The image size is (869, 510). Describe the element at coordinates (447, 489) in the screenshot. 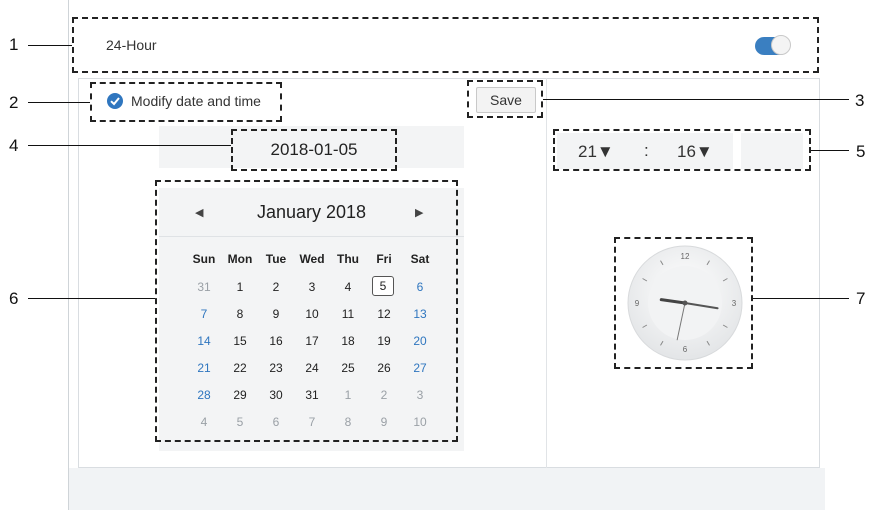

I see `footer-area` at that location.